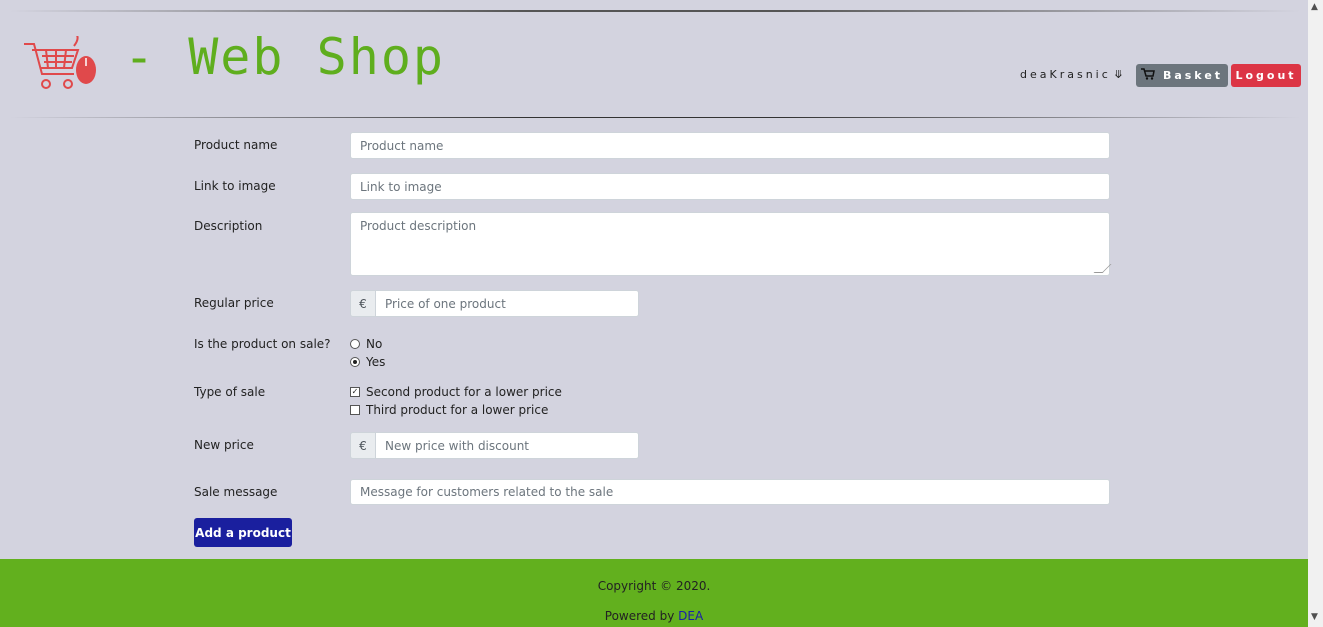 This screenshot has height=627, width=1323. I want to click on powered-prefix: Powered by, so click(639, 616).